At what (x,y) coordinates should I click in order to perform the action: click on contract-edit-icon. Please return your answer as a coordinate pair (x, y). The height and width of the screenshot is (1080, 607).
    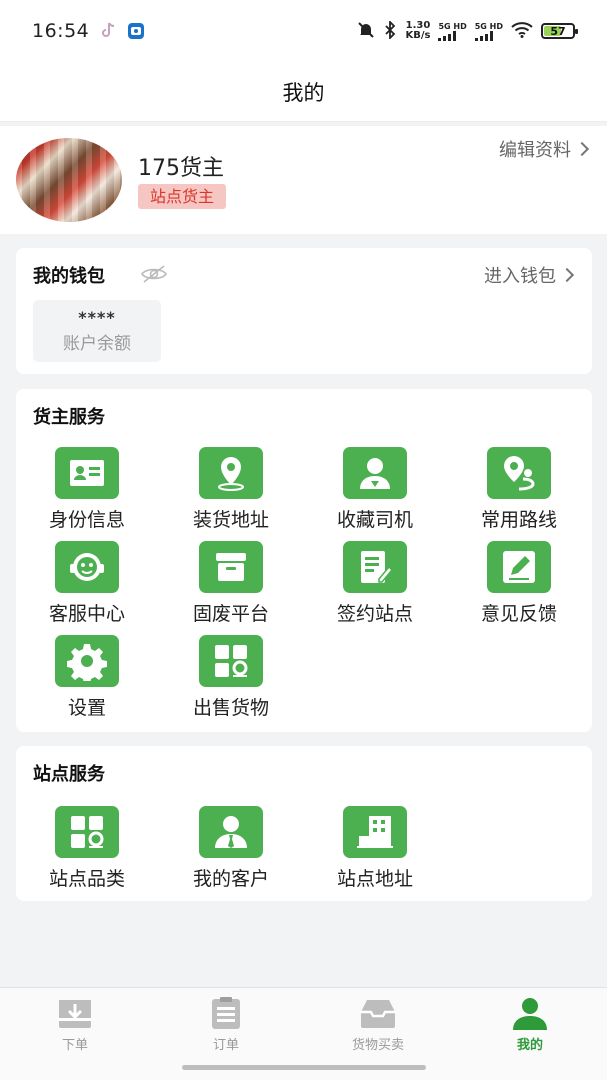
    Looking at the image, I should click on (375, 567).